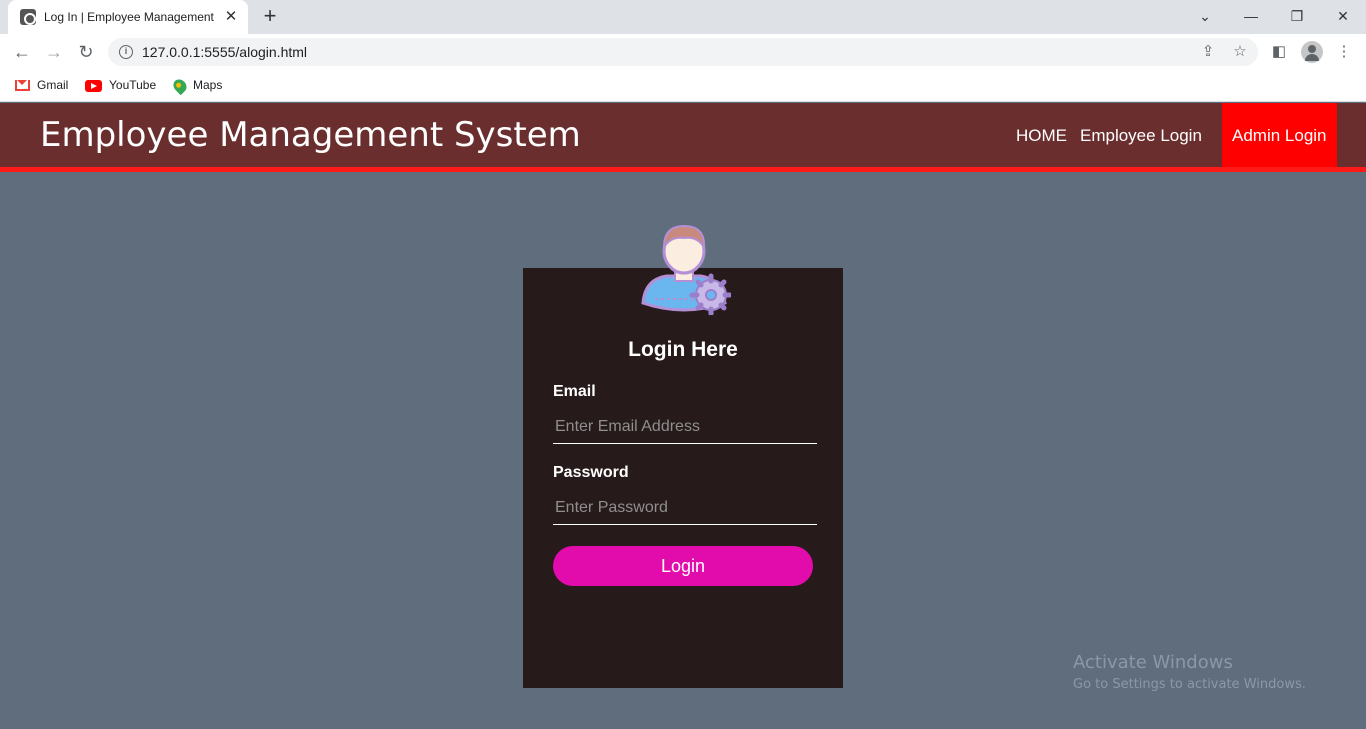 This screenshot has width=1366, height=729. I want to click on side-panel-icon: ◧, so click(1279, 52).